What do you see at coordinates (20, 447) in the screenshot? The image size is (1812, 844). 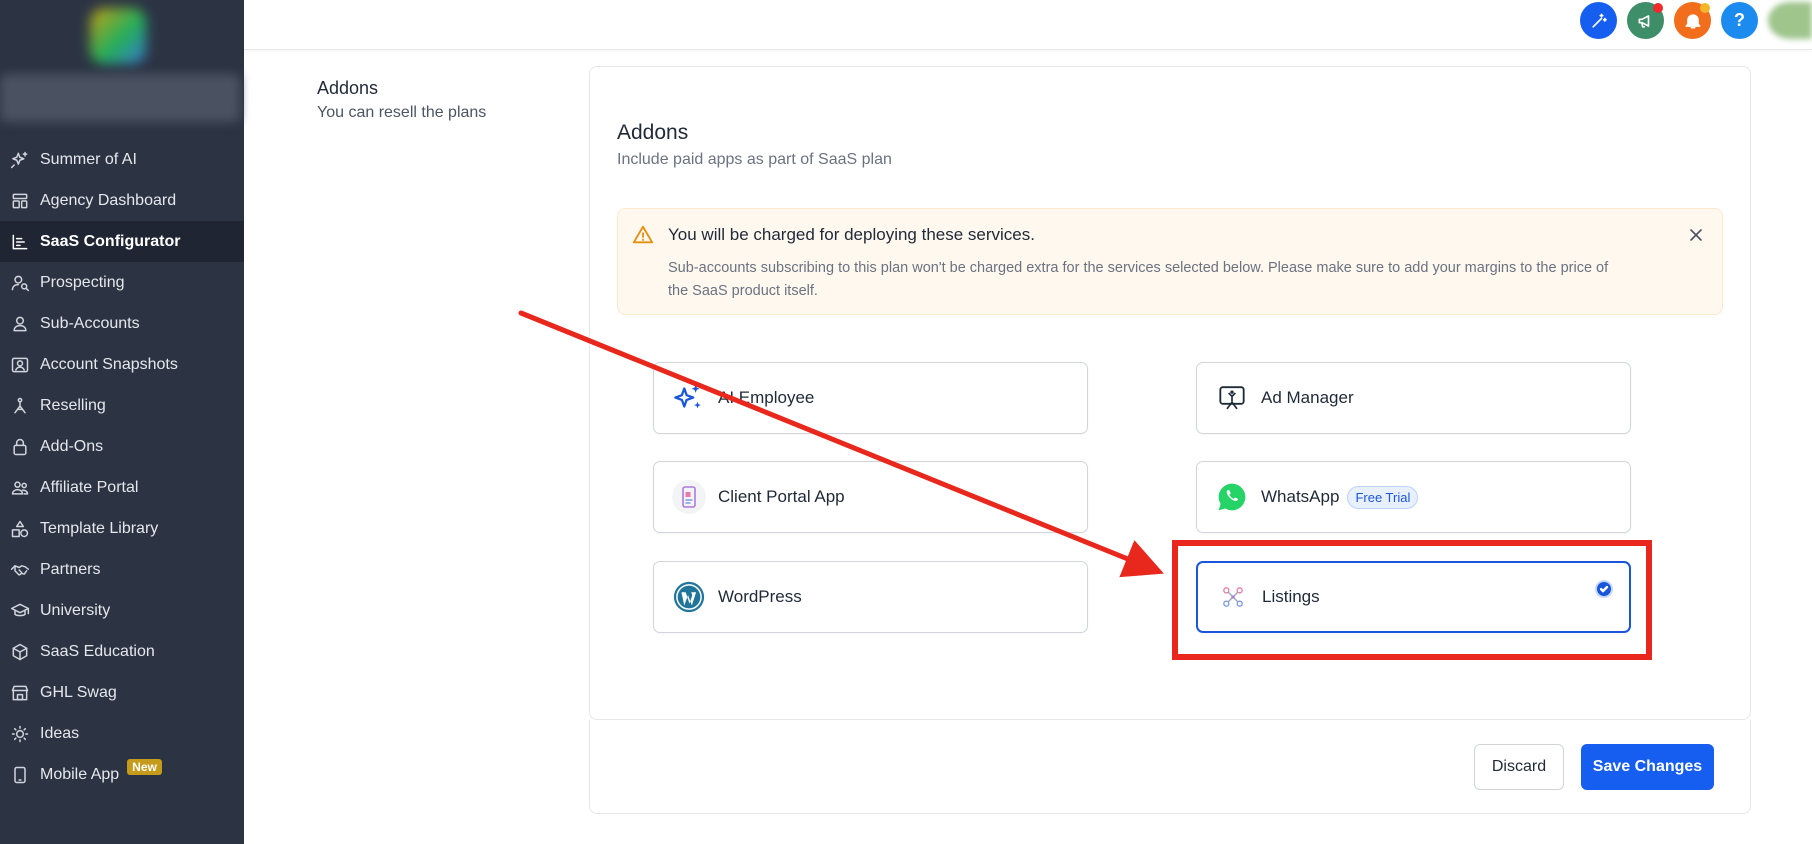 I see `lock-icon` at bounding box center [20, 447].